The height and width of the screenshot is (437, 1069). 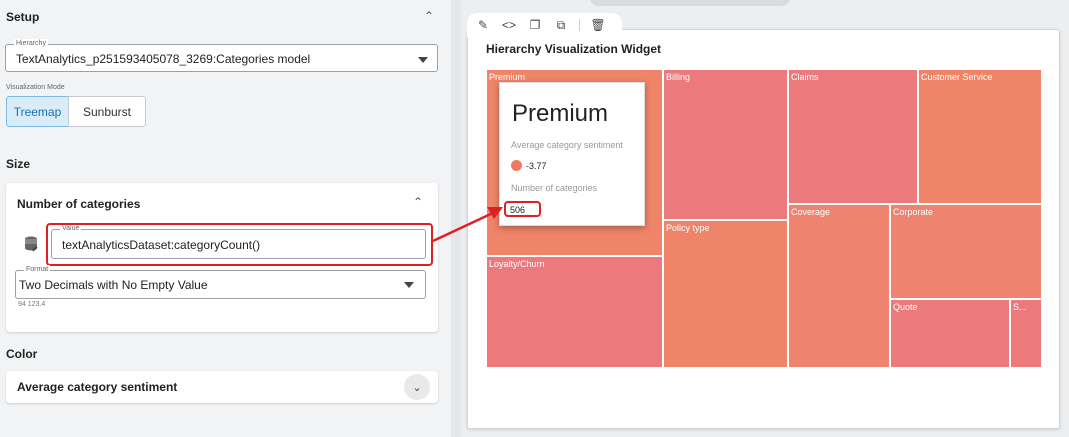 What do you see at coordinates (509, 25) in the screenshot?
I see `code-icon: <>` at bounding box center [509, 25].